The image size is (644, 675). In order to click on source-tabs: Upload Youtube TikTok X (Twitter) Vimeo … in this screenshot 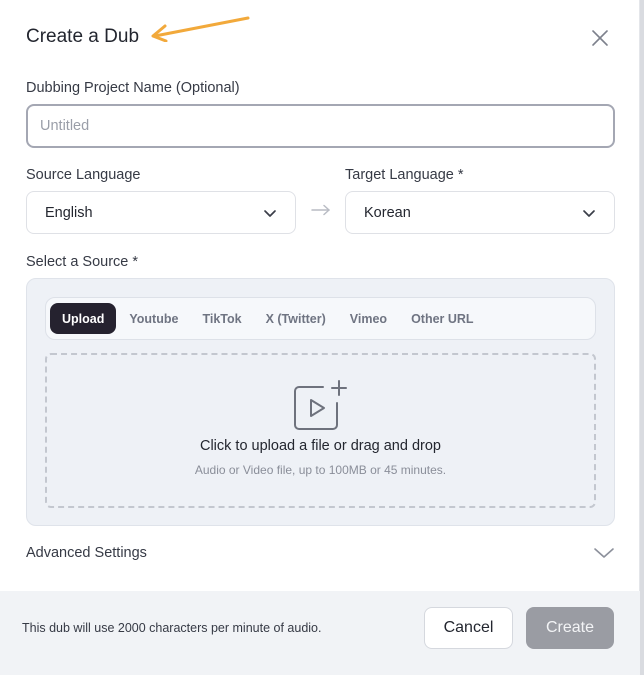, I will do `click(320, 318)`.